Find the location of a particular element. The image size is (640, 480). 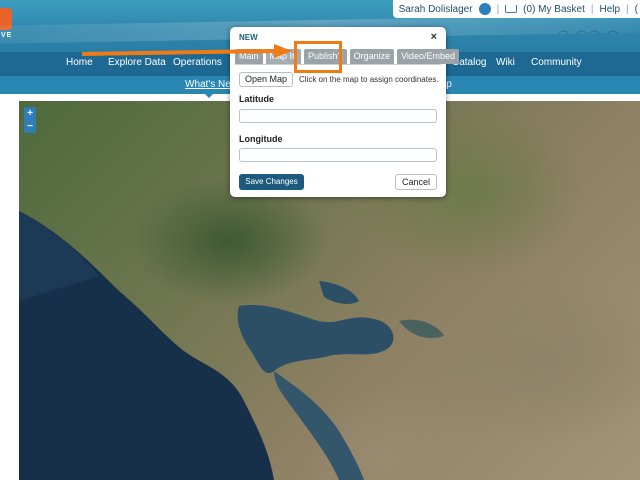

help-link: Help is located at coordinates (609, 9).